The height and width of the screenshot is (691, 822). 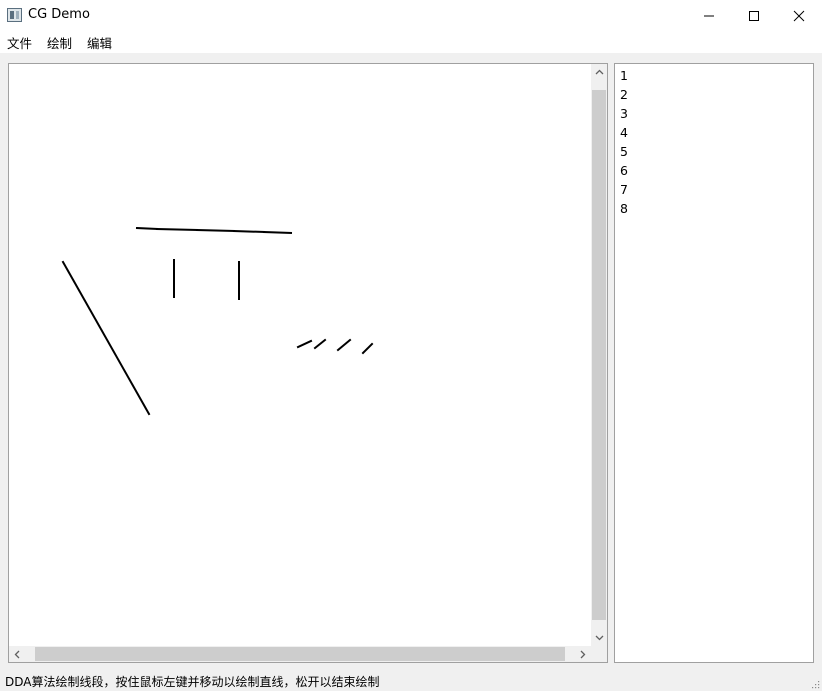 What do you see at coordinates (714, 94) in the screenshot?
I see `list-item: 2` at bounding box center [714, 94].